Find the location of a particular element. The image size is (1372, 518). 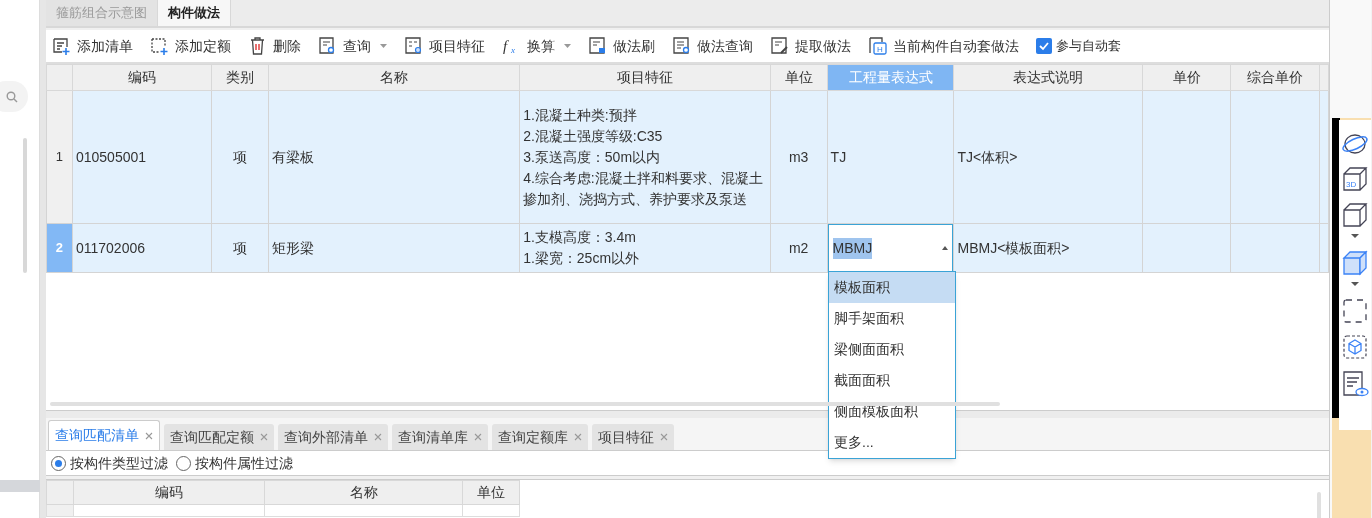

tab: 查询匹配定额 is located at coordinates (219, 437).